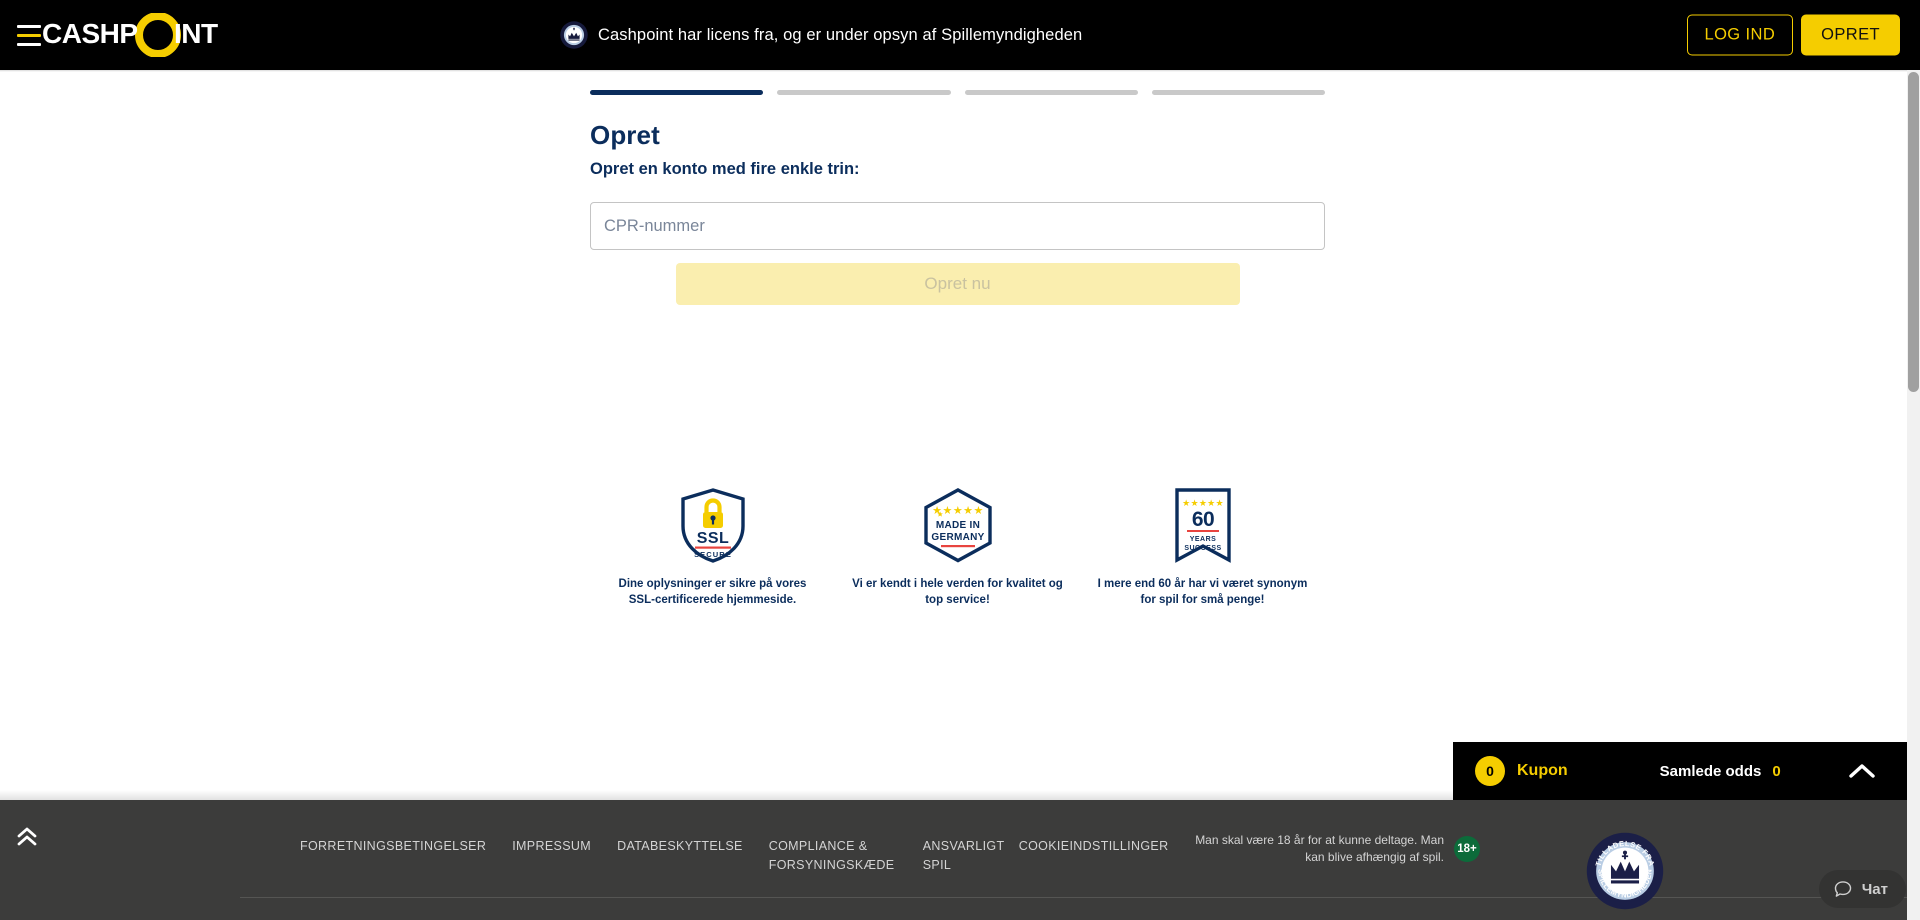 This screenshot has height=920, width=1920. Describe the element at coordinates (712, 538) in the screenshot. I see `svg-text: SSL` at that location.